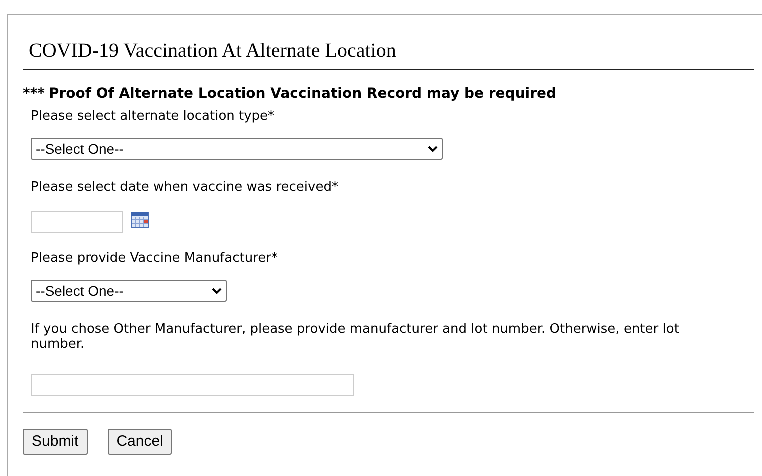  Describe the element at coordinates (302, 94) in the screenshot. I see `notice-text: Proof Of Alternate Location Vaccination Record may be required` at that location.